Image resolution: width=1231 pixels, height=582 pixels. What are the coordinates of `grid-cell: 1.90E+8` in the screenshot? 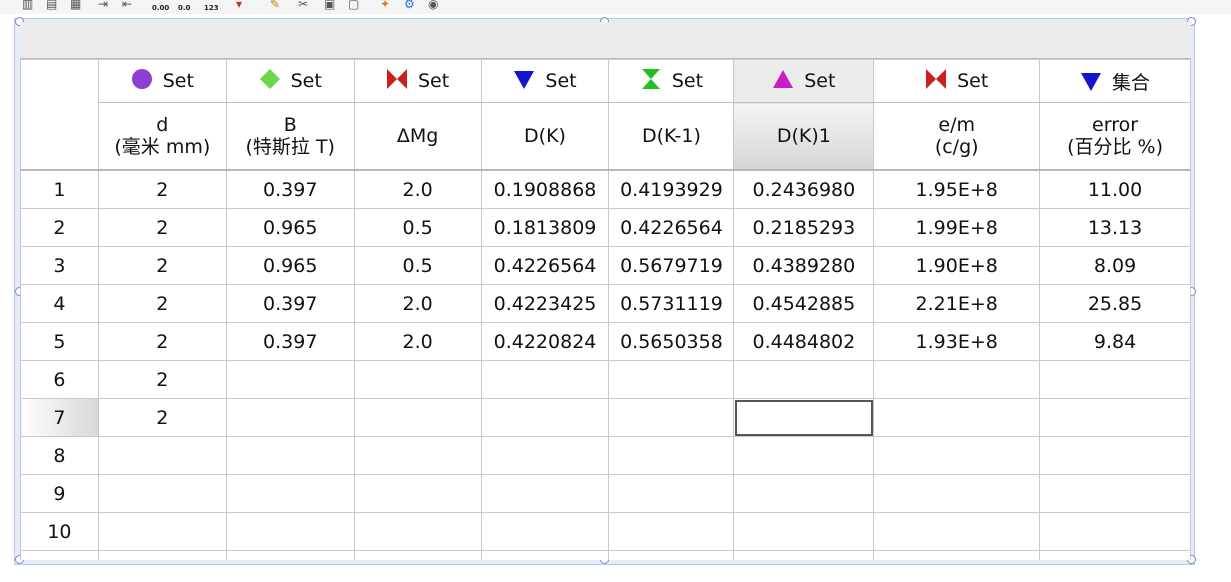 It's located at (957, 265).